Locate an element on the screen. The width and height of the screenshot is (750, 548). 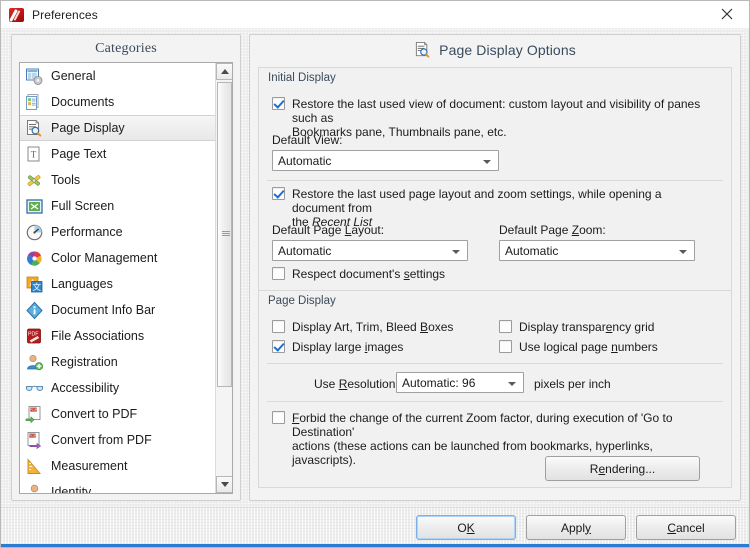
sidebar-item-label: Tools is located at coordinates (66, 180).